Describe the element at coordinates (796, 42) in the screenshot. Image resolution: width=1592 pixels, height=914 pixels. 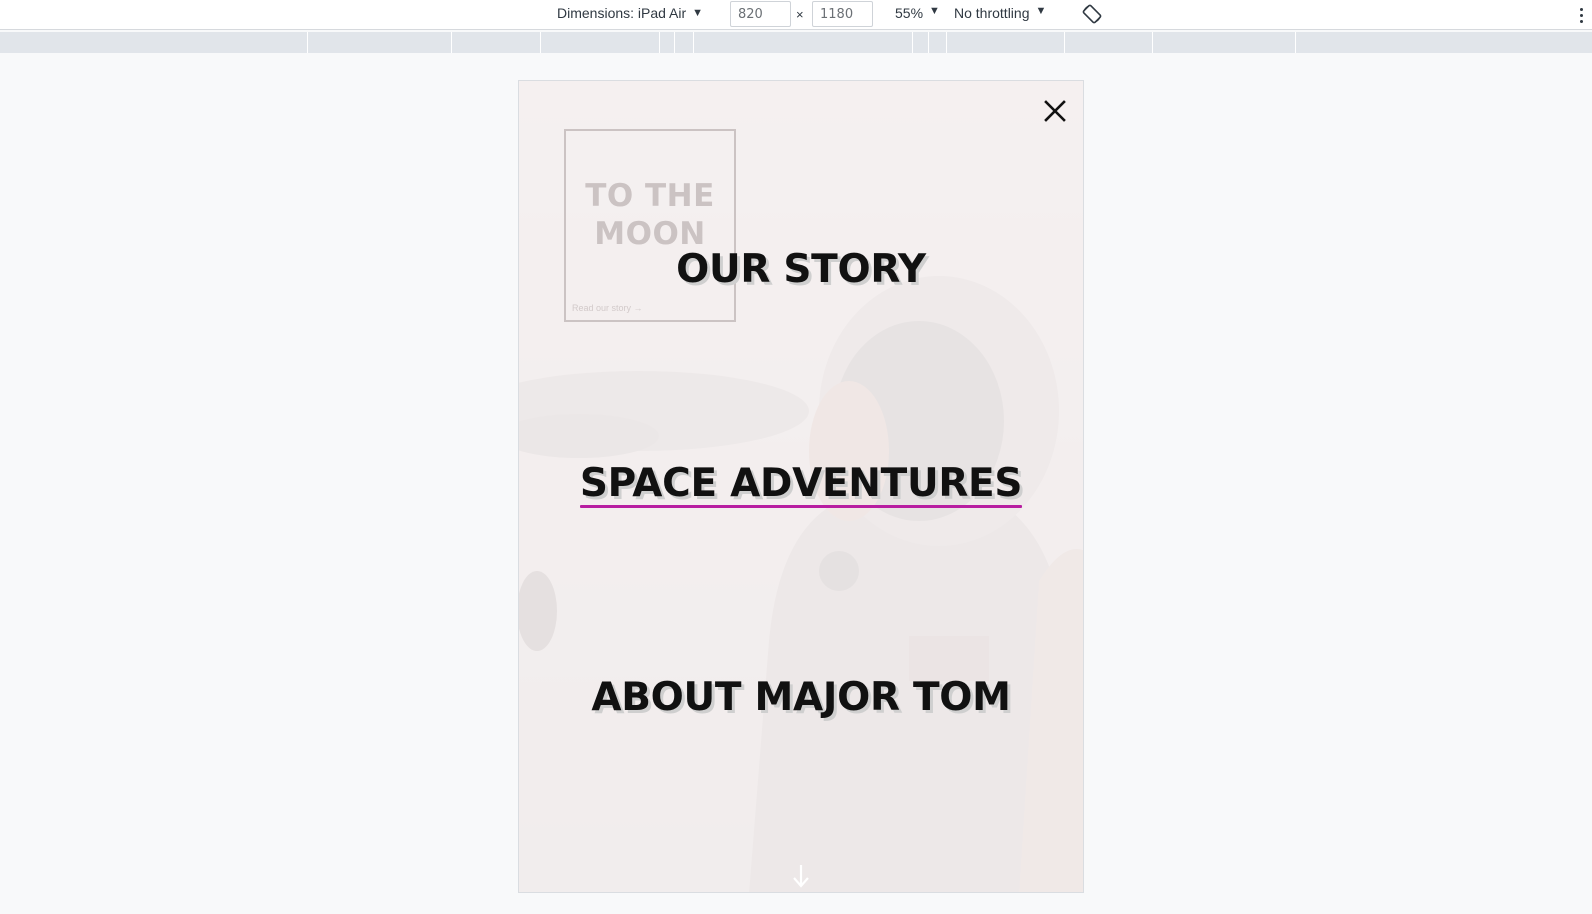
I see `media-query-bar` at that location.